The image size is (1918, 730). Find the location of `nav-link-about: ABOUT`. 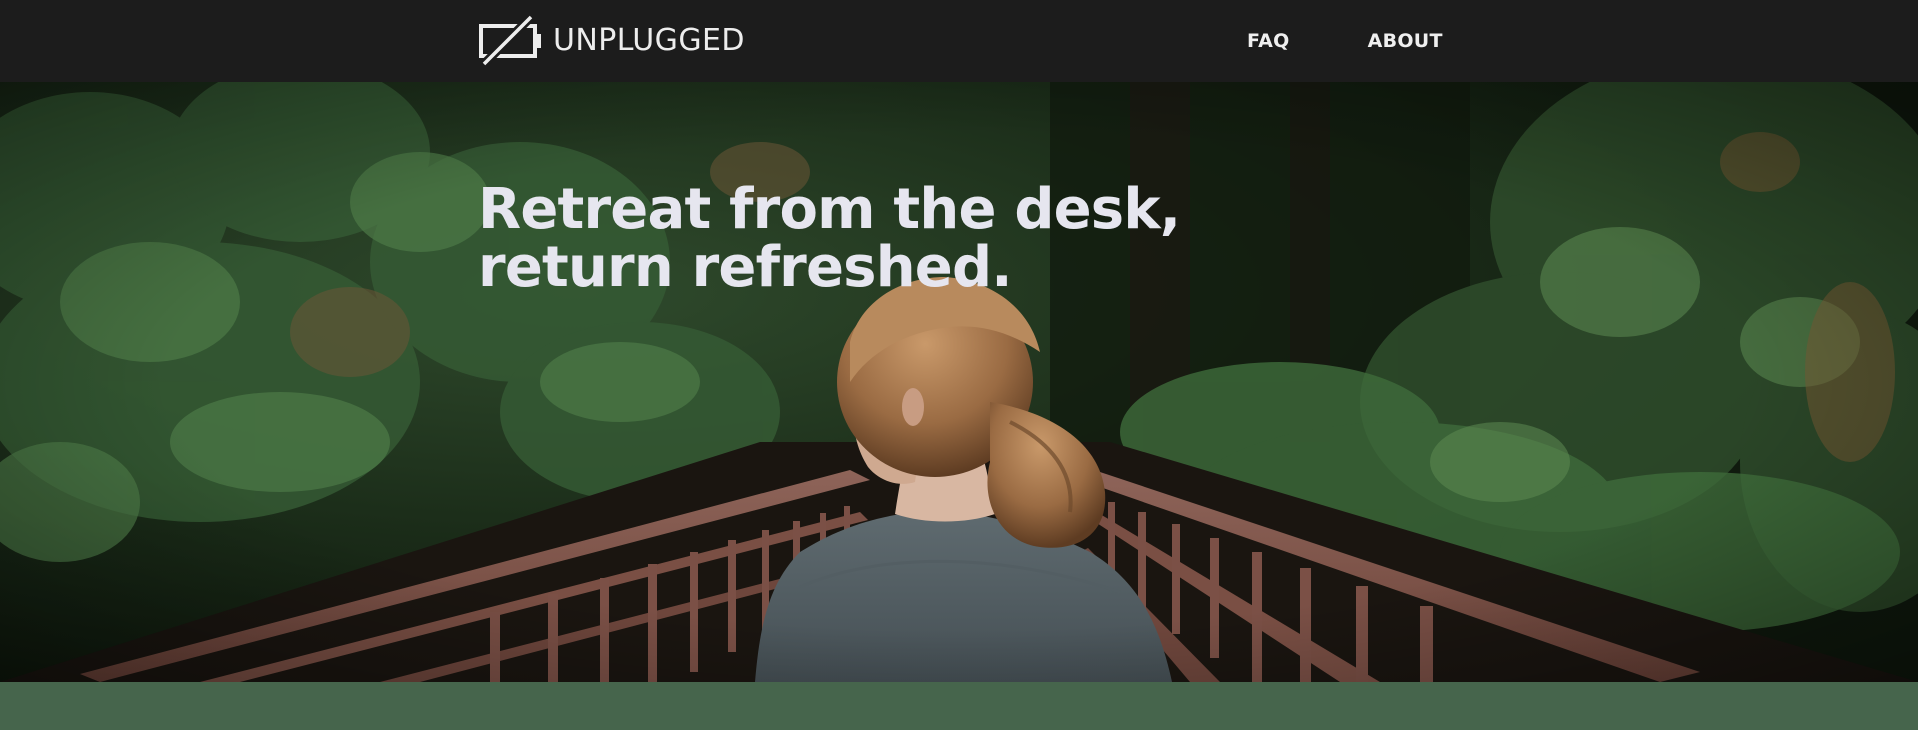

nav-link-about: ABOUT is located at coordinates (1405, 41).